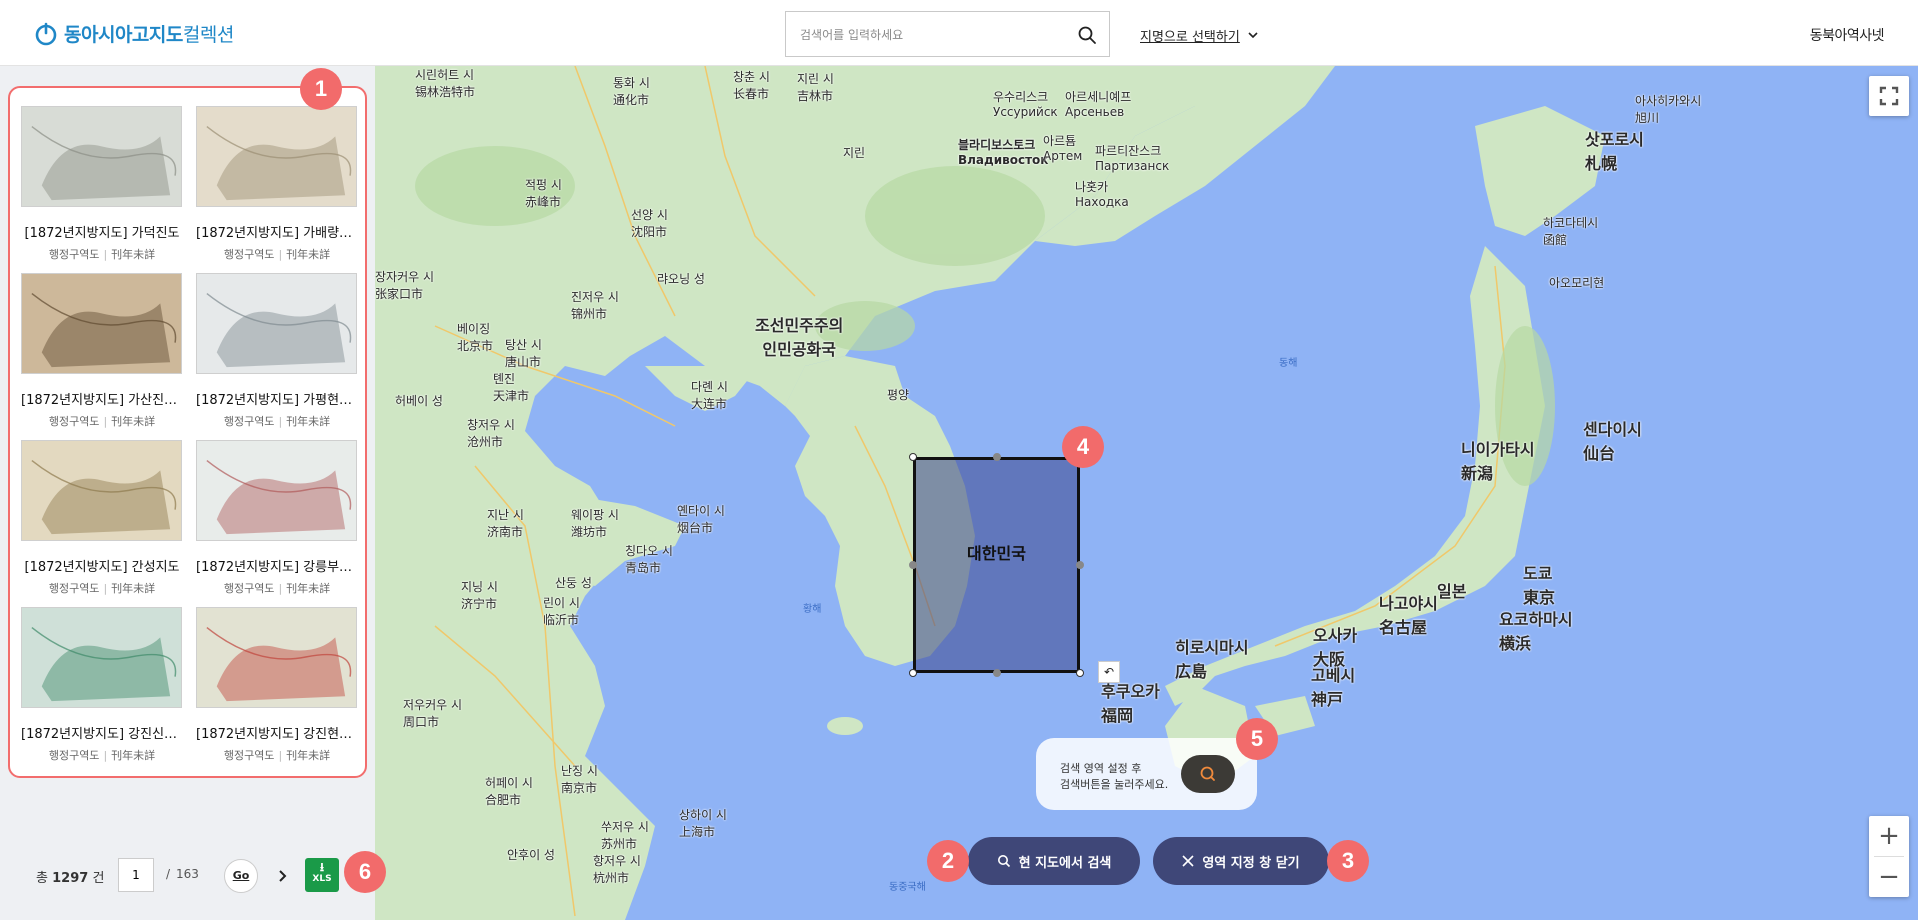 This screenshot has height=920, width=1918. I want to click on excel-download-button: ⭳ XLS, so click(322, 875).